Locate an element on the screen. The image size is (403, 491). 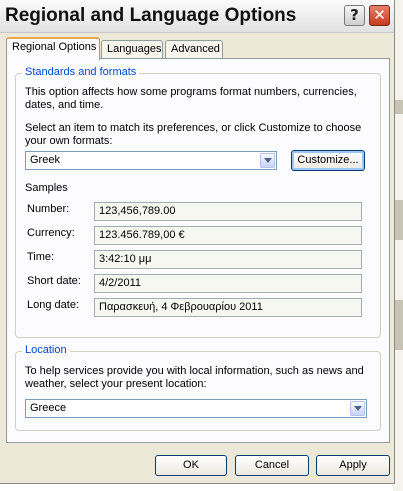
samples-label: Samples is located at coordinates (46, 188).